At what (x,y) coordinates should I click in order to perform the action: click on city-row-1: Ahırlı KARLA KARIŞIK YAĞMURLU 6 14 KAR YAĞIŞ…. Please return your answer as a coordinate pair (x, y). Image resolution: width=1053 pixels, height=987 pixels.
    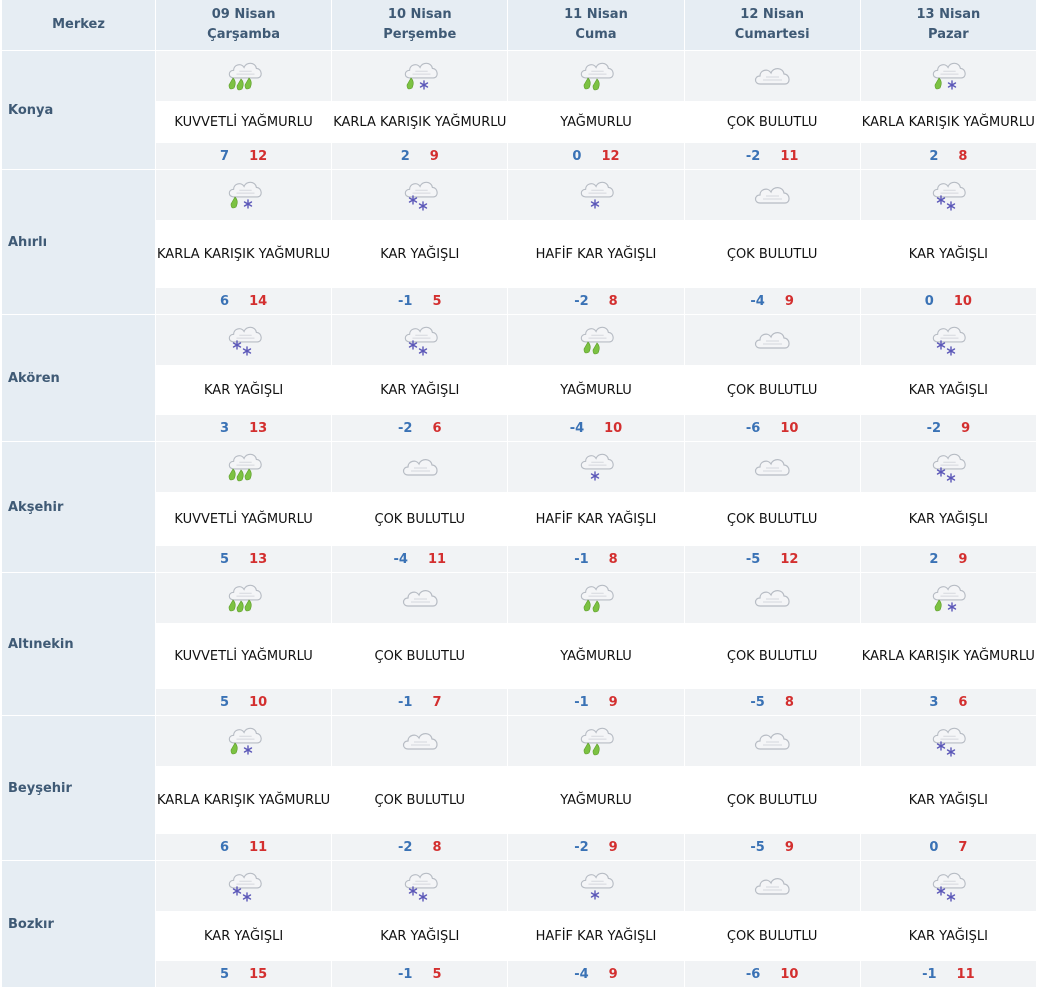
    Looking at the image, I should click on (519, 241).